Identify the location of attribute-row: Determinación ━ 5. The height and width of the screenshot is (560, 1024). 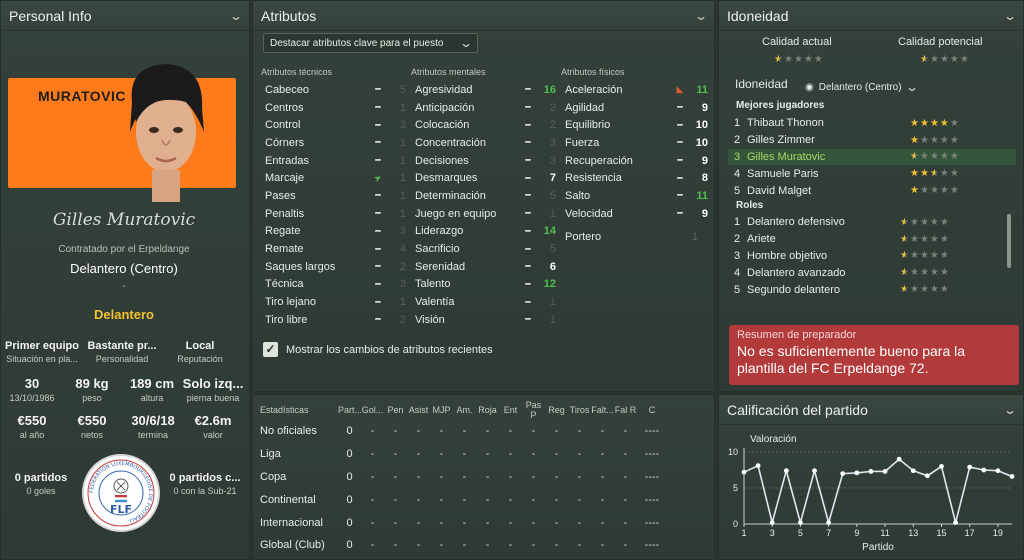
(483, 196).